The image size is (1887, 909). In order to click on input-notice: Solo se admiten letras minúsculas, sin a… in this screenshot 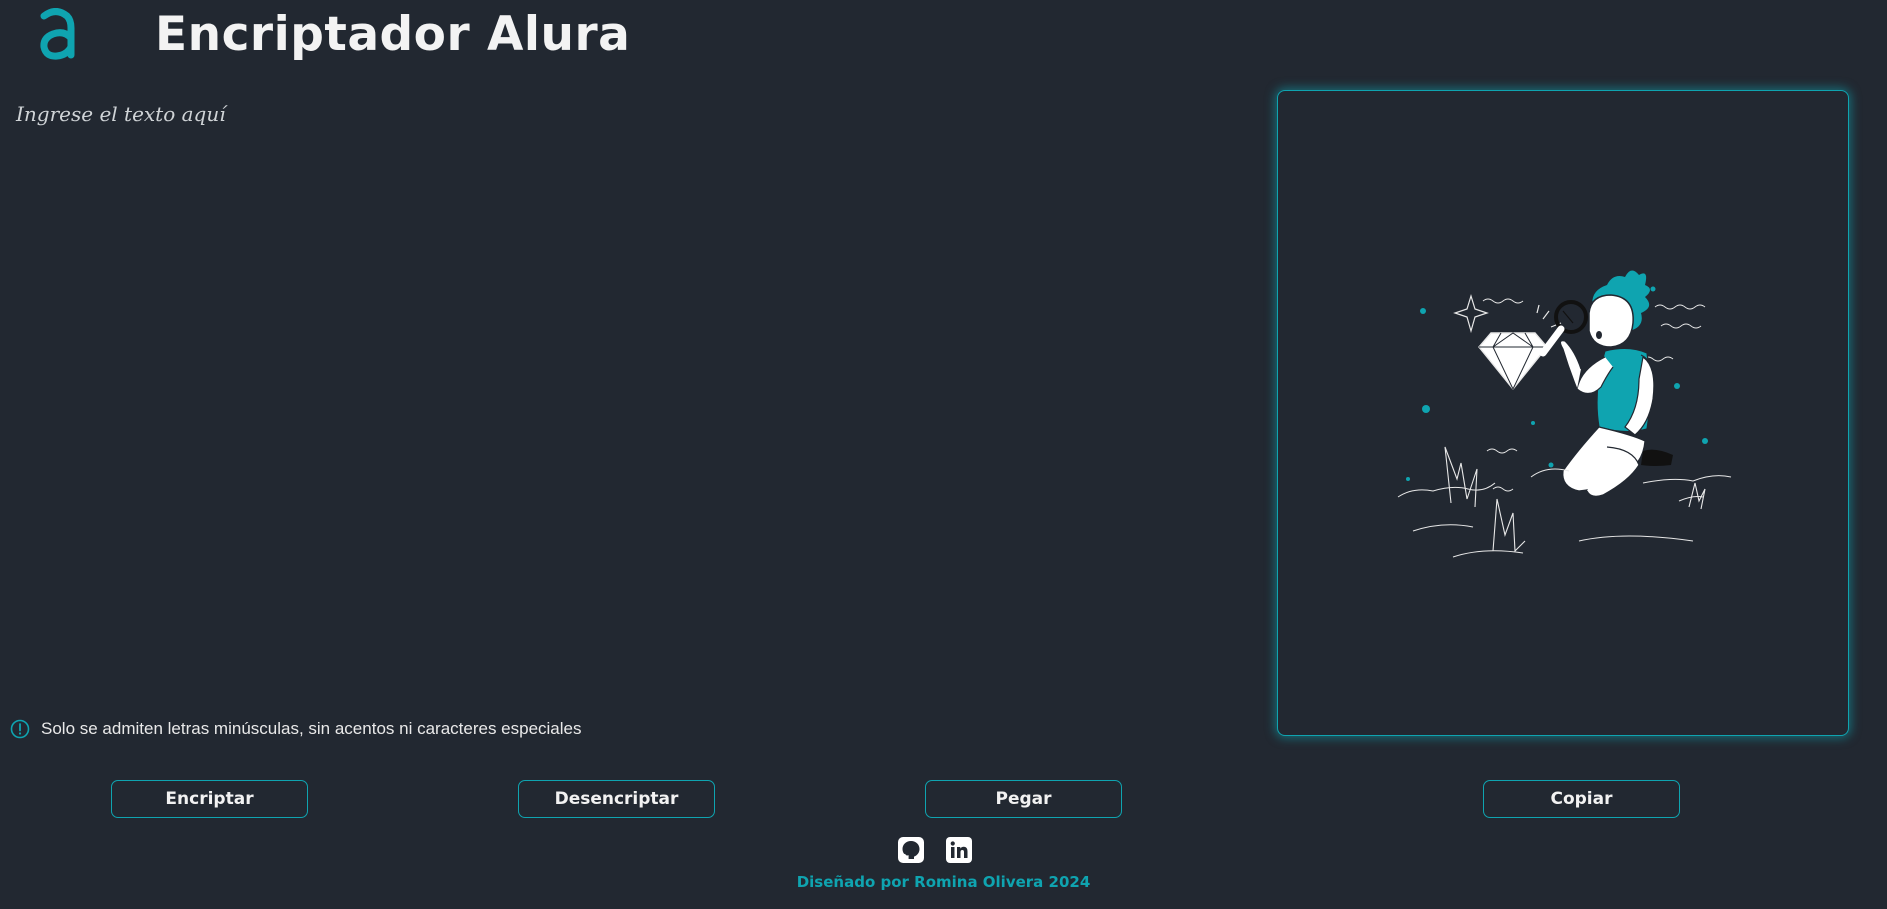, I will do `click(296, 729)`.